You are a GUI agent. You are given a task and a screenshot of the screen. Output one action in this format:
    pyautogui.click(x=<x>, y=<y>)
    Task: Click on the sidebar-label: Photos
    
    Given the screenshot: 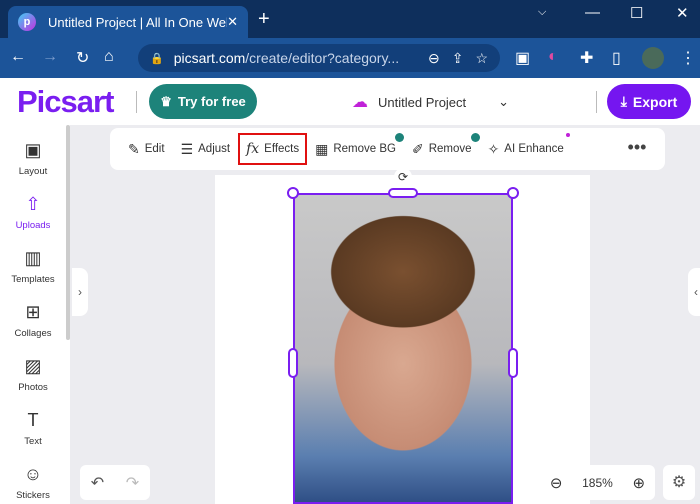 What is the action you would take?
    pyautogui.click(x=33, y=387)
    